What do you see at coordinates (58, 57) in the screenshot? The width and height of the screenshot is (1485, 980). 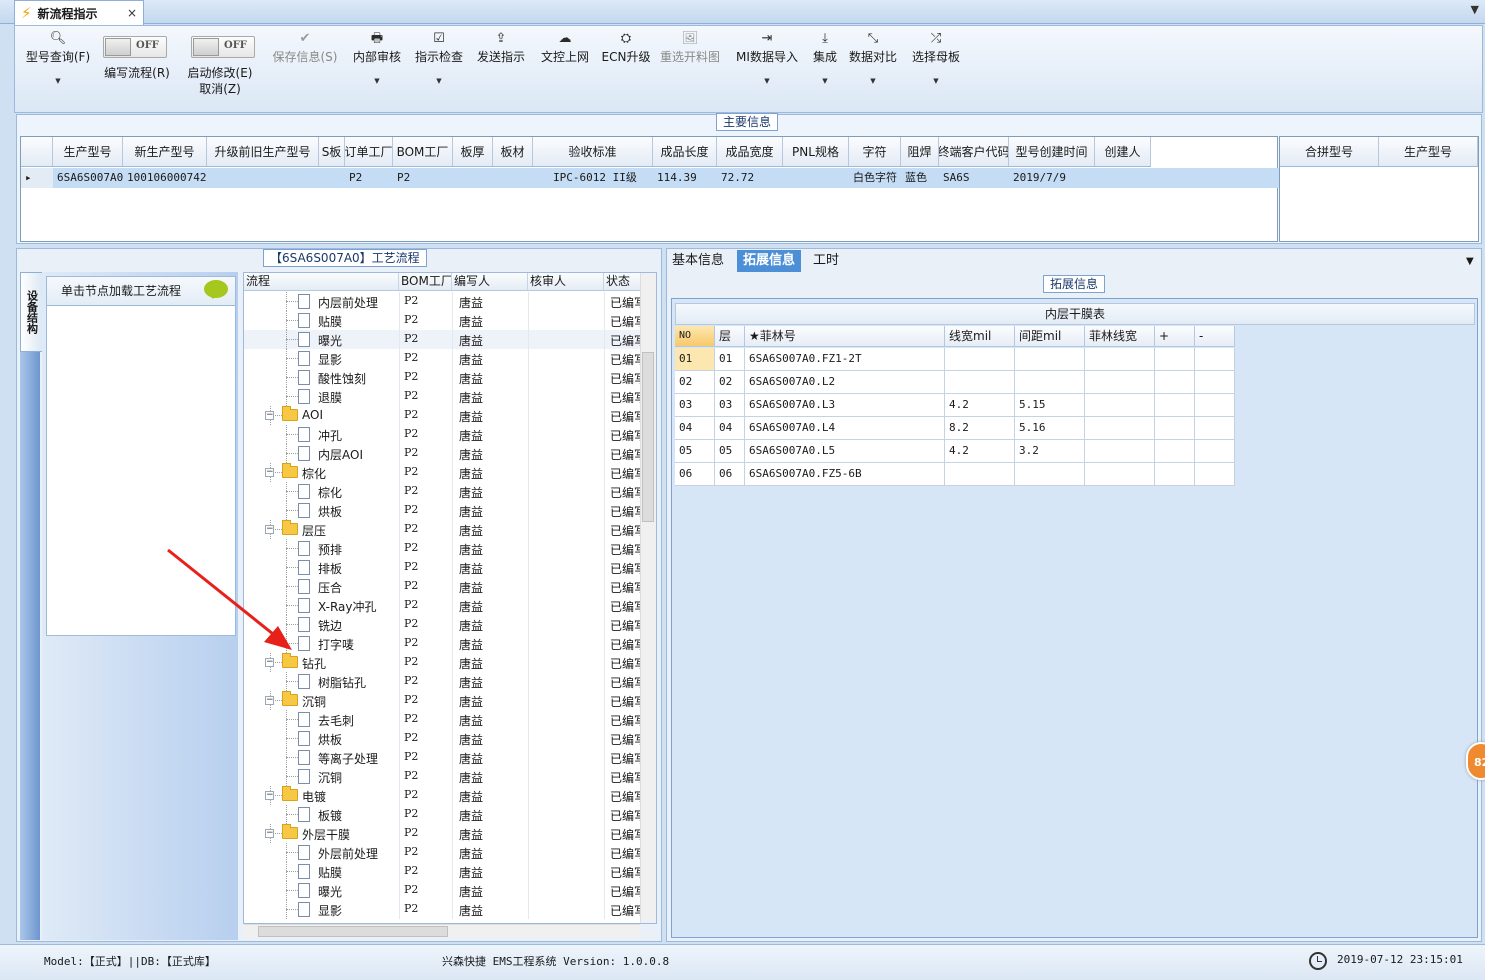 I see `model-query-button: 🔍︎ 型号查询(F) ▼` at bounding box center [58, 57].